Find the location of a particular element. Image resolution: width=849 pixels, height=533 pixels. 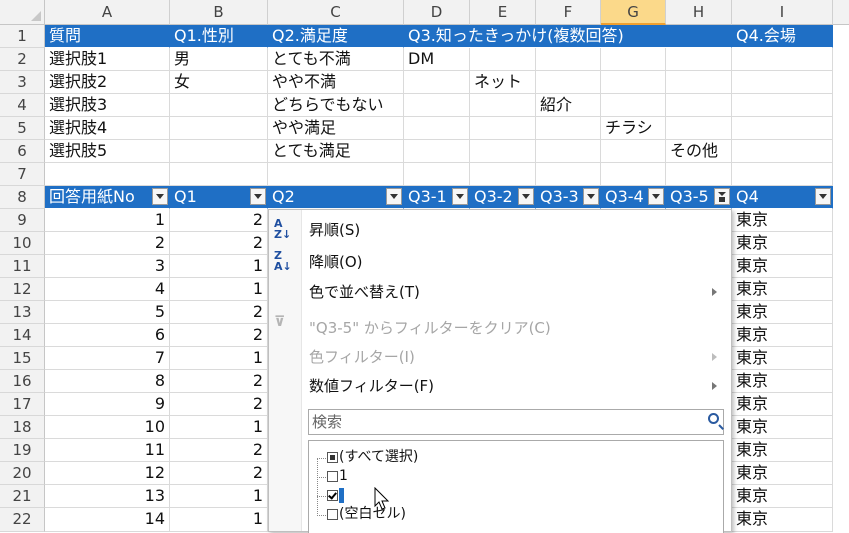

table-header-q3-3: Q3-3 is located at coordinates (568, 197).